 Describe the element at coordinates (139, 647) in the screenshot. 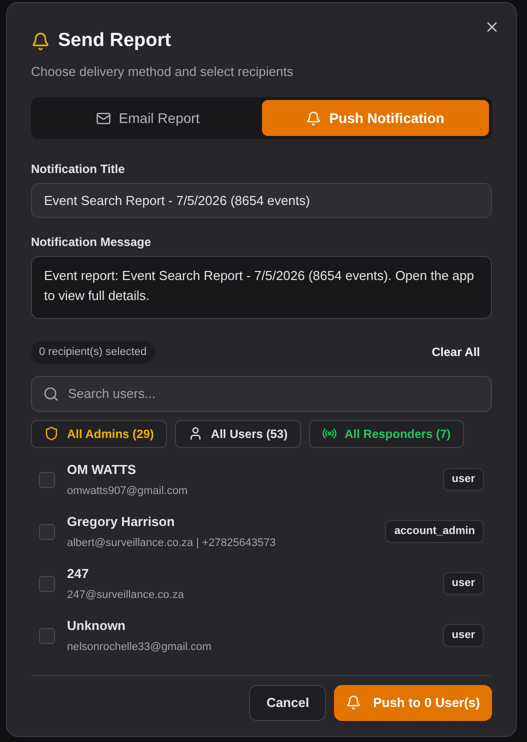

I see `user-contact: nelsonrochelle33@gmail.com` at that location.